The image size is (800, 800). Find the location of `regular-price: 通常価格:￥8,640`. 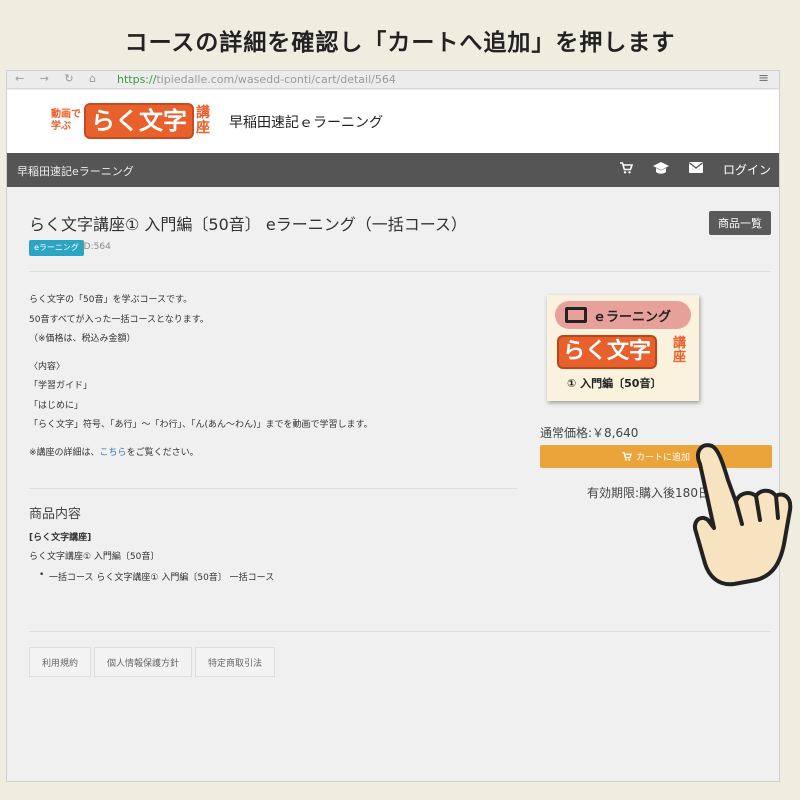

regular-price: 通常価格:￥8,640 is located at coordinates (589, 433).